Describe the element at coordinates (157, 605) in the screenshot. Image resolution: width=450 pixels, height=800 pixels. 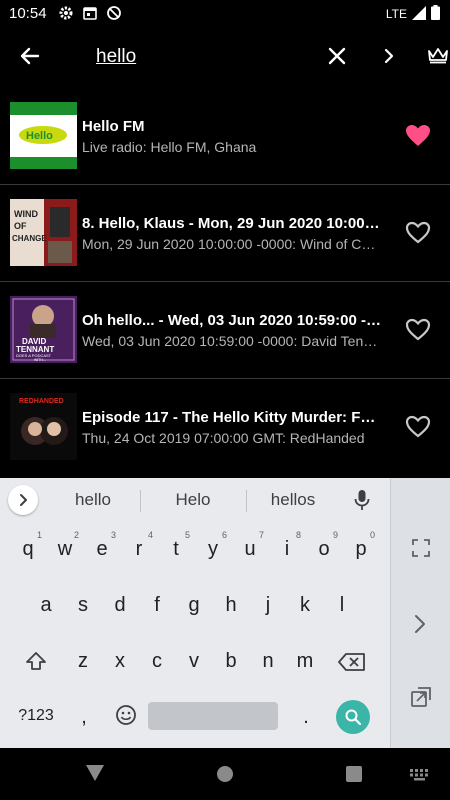
I see `key-f: f` at that location.